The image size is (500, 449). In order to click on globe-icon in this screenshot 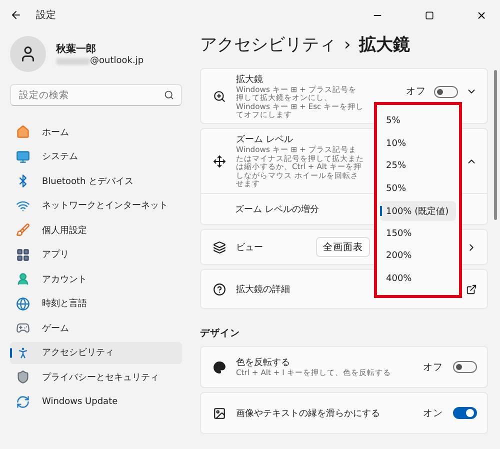, I will do `click(23, 303)`.